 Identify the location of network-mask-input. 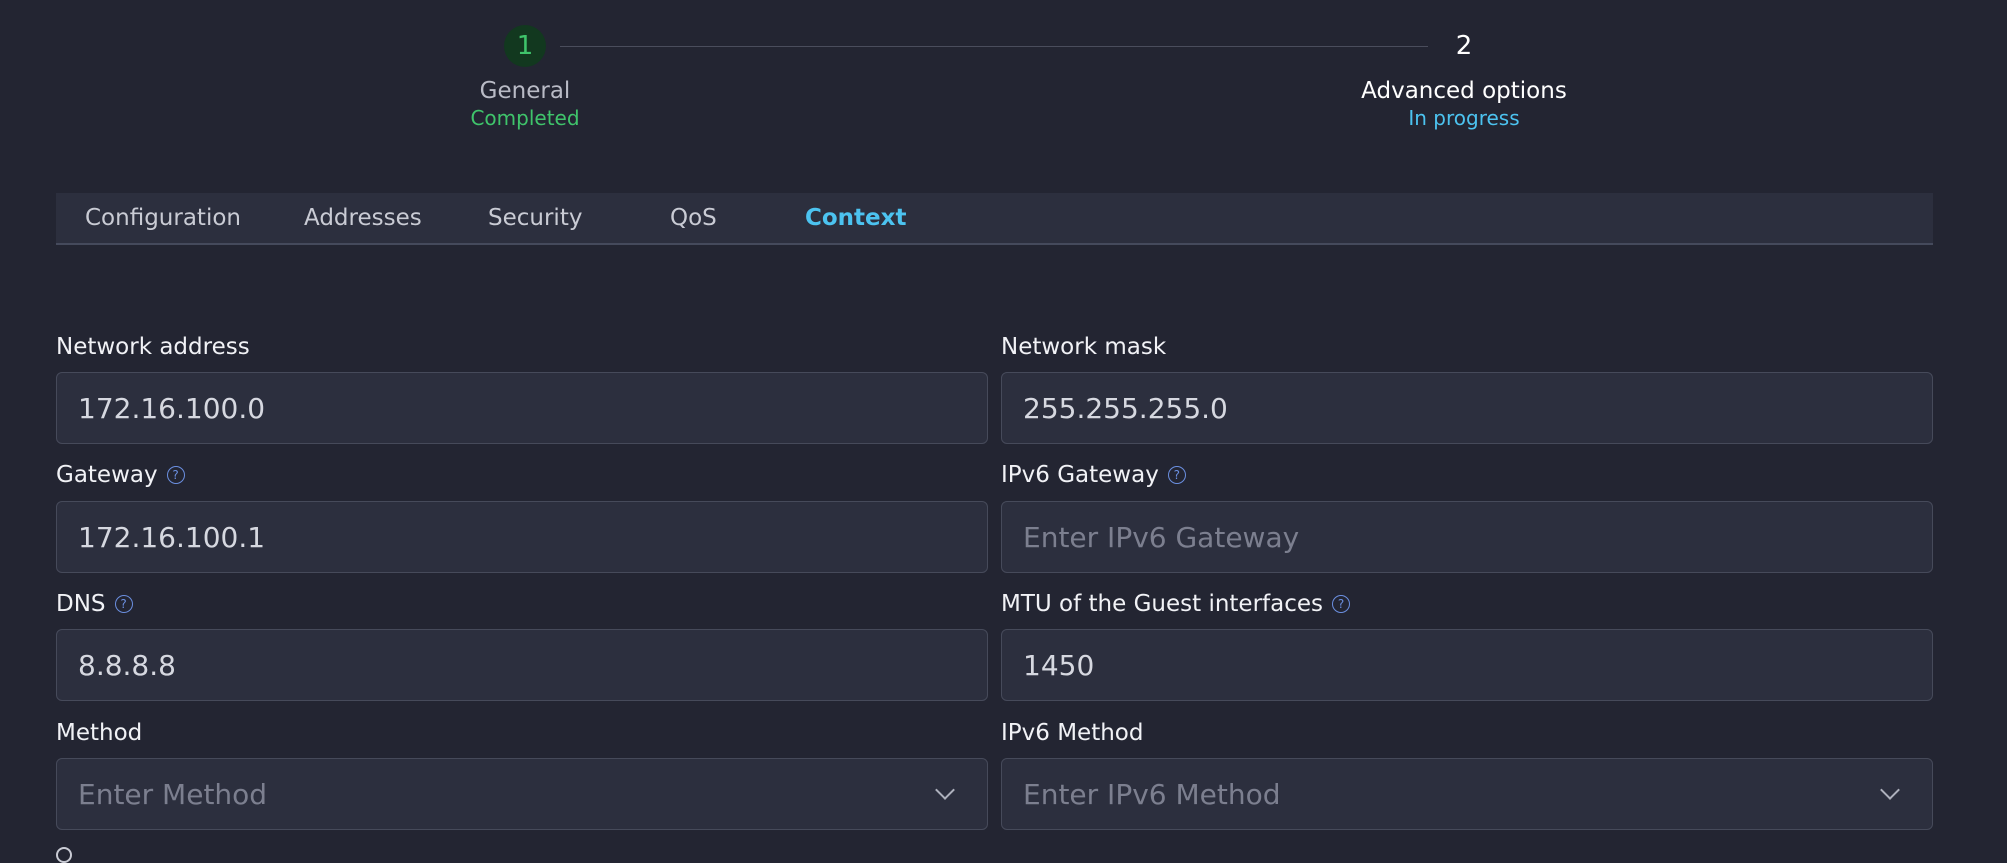
(1467, 408).